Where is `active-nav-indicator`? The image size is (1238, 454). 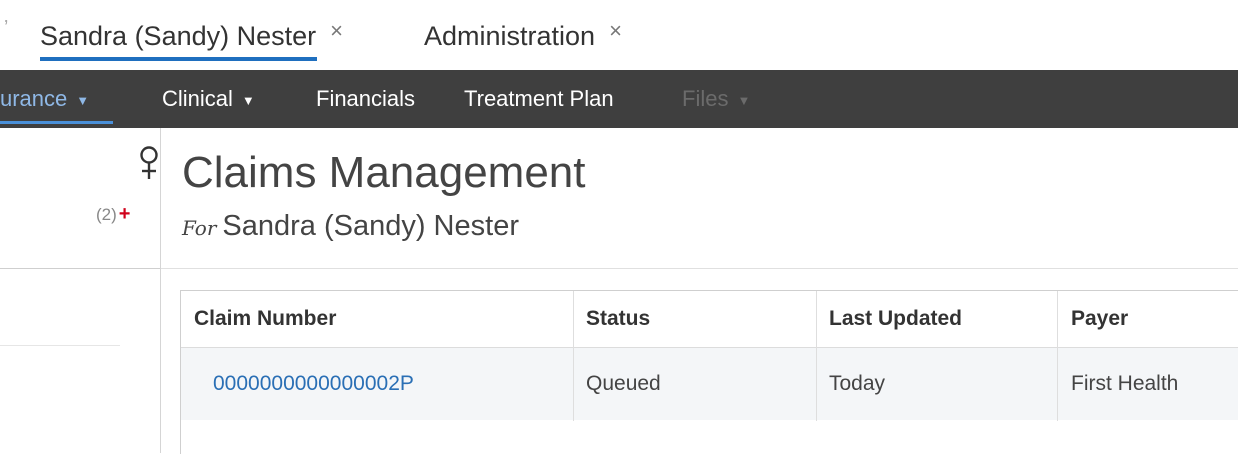
active-nav-indicator is located at coordinates (57, 122).